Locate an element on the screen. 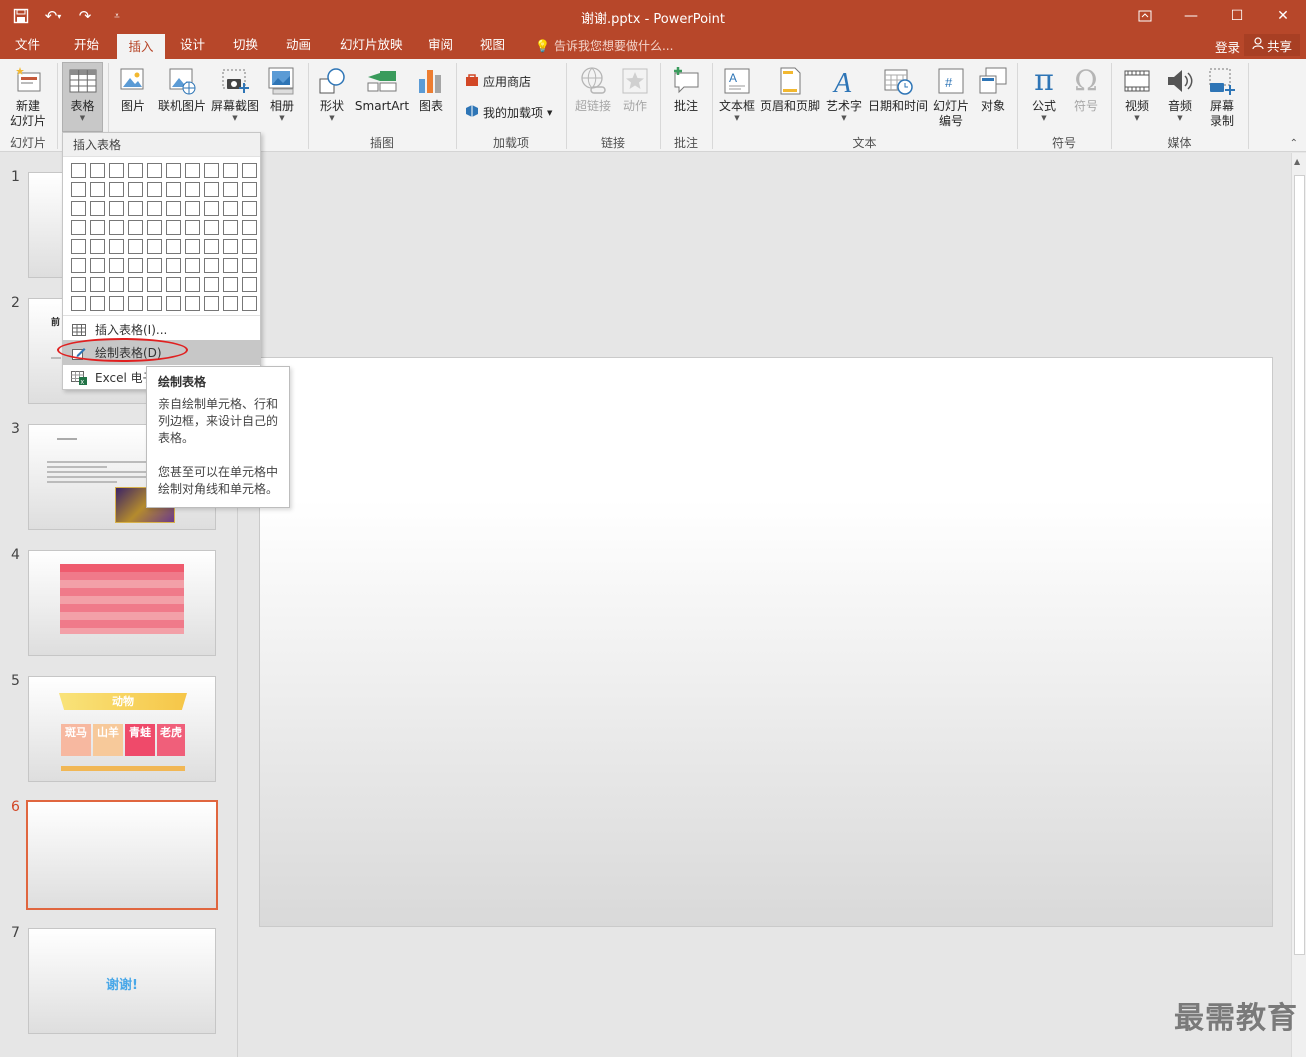 Image resolution: width=1306 pixels, height=1057 pixels. table-button: 表格 ▼ is located at coordinates (82, 97).